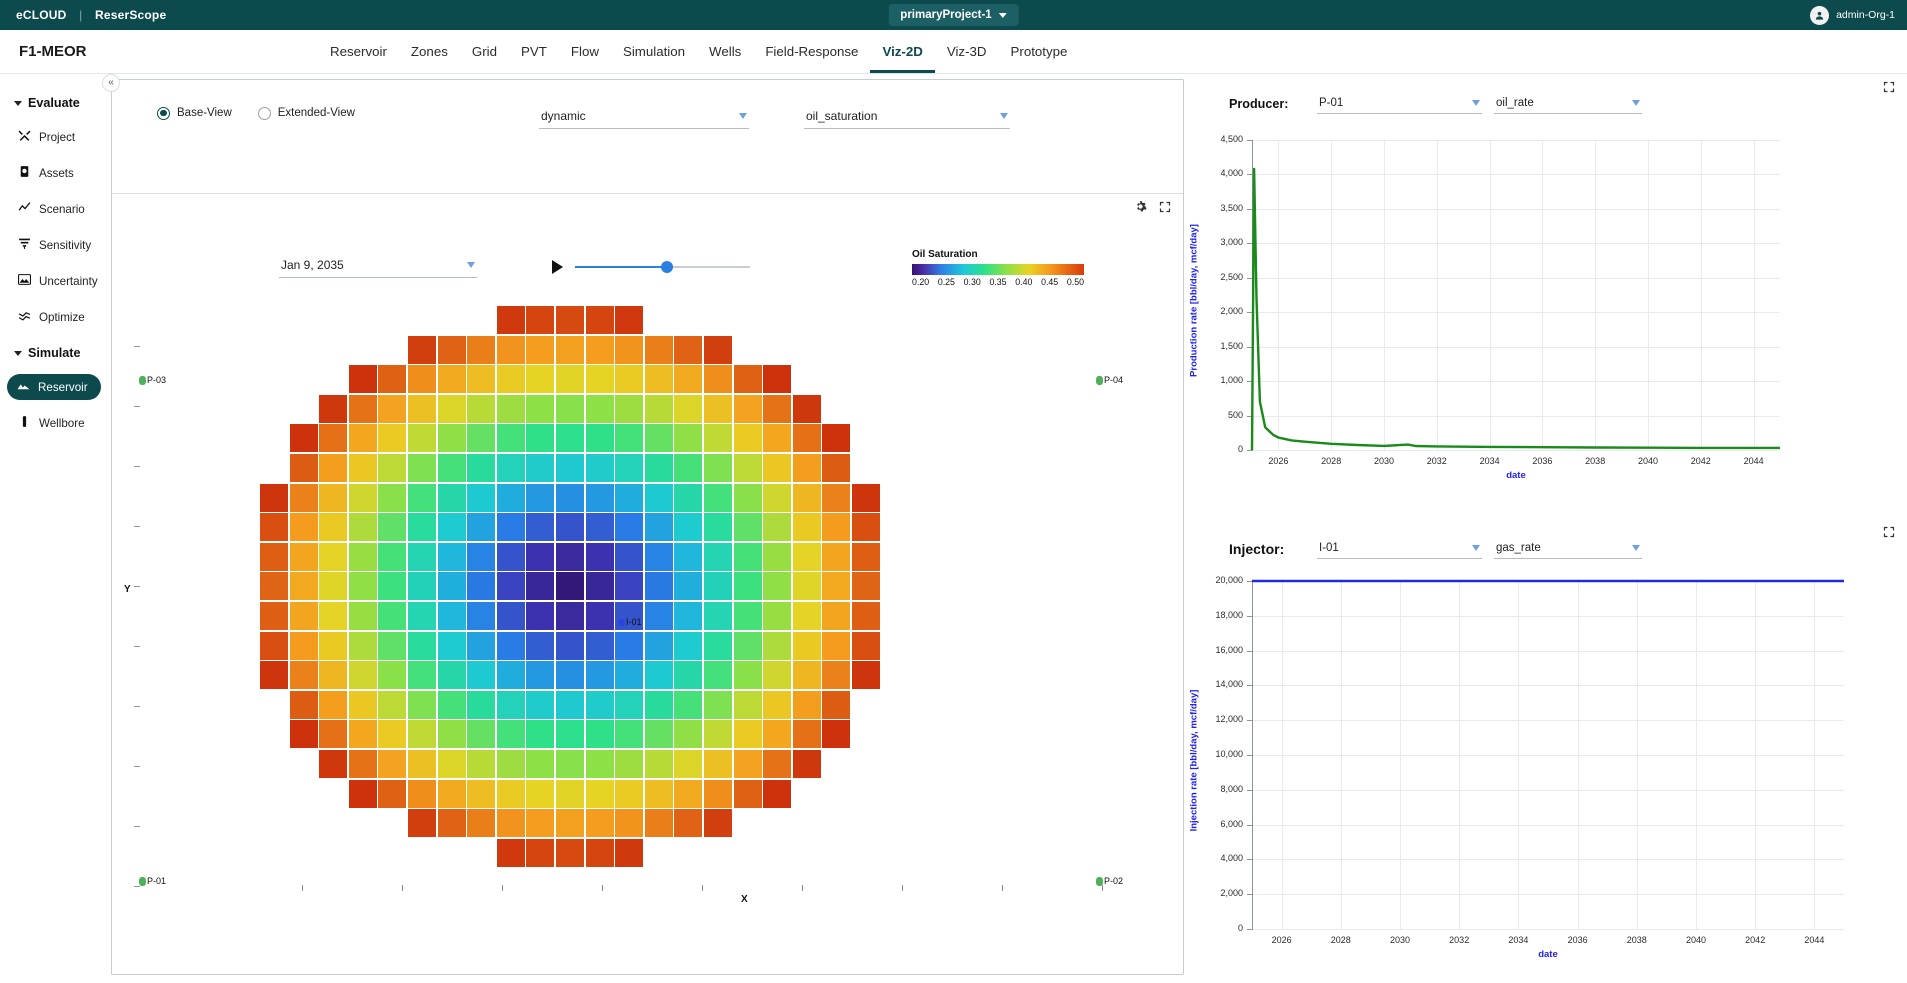 This screenshot has height=983, width=1907. Describe the element at coordinates (634, 622) in the screenshot. I see `well-label: I-01` at that location.